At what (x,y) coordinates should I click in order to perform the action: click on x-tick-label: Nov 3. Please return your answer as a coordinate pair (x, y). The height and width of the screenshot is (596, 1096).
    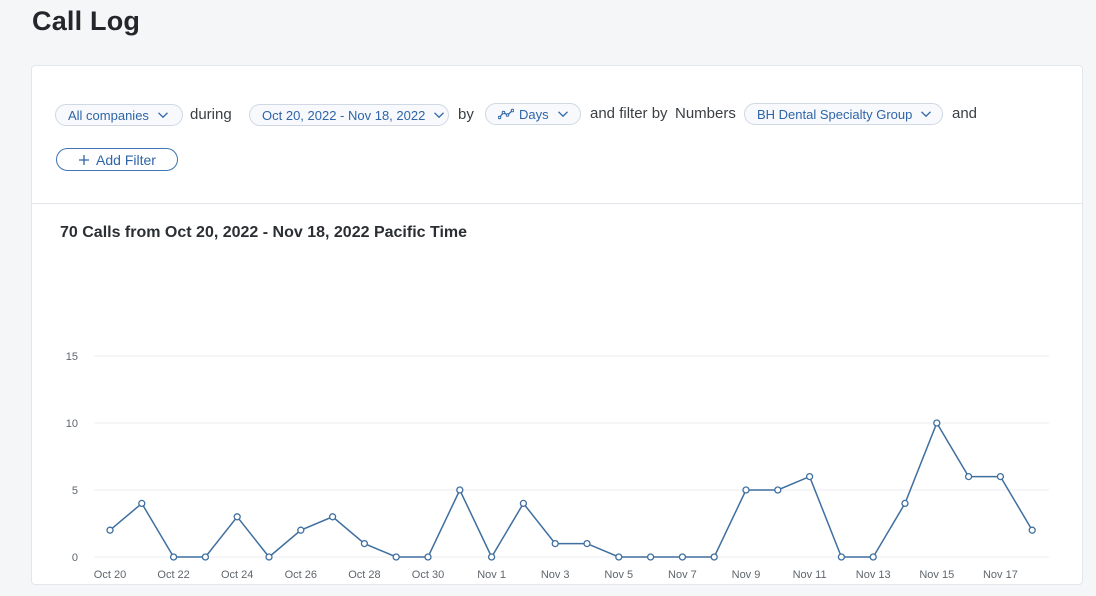
    Looking at the image, I should click on (555, 575).